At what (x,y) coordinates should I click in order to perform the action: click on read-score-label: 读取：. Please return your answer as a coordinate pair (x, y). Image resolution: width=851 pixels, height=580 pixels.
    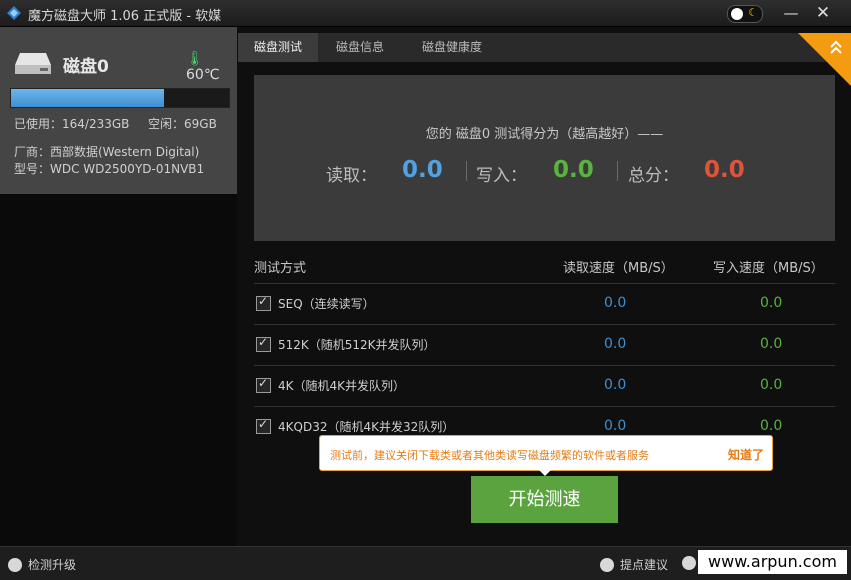
    Looking at the image, I should click on (351, 173).